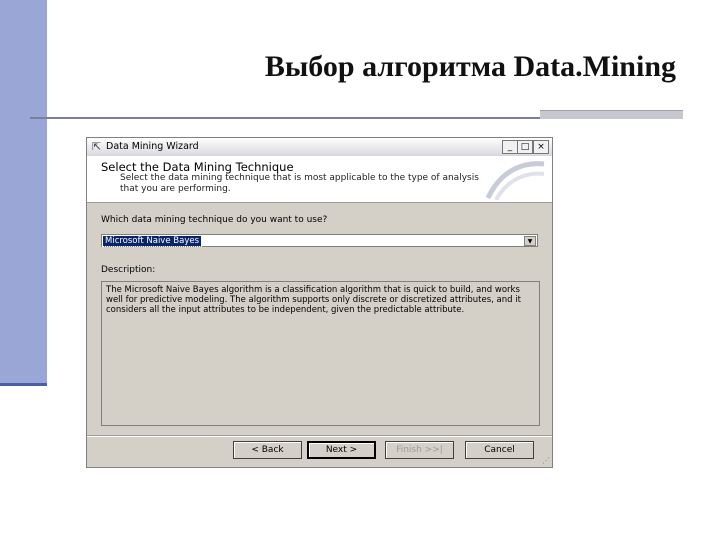 The height and width of the screenshot is (540, 720). What do you see at coordinates (23, 384) in the screenshot?
I see `slide-left-bar-edge` at bounding box center [23, 384].